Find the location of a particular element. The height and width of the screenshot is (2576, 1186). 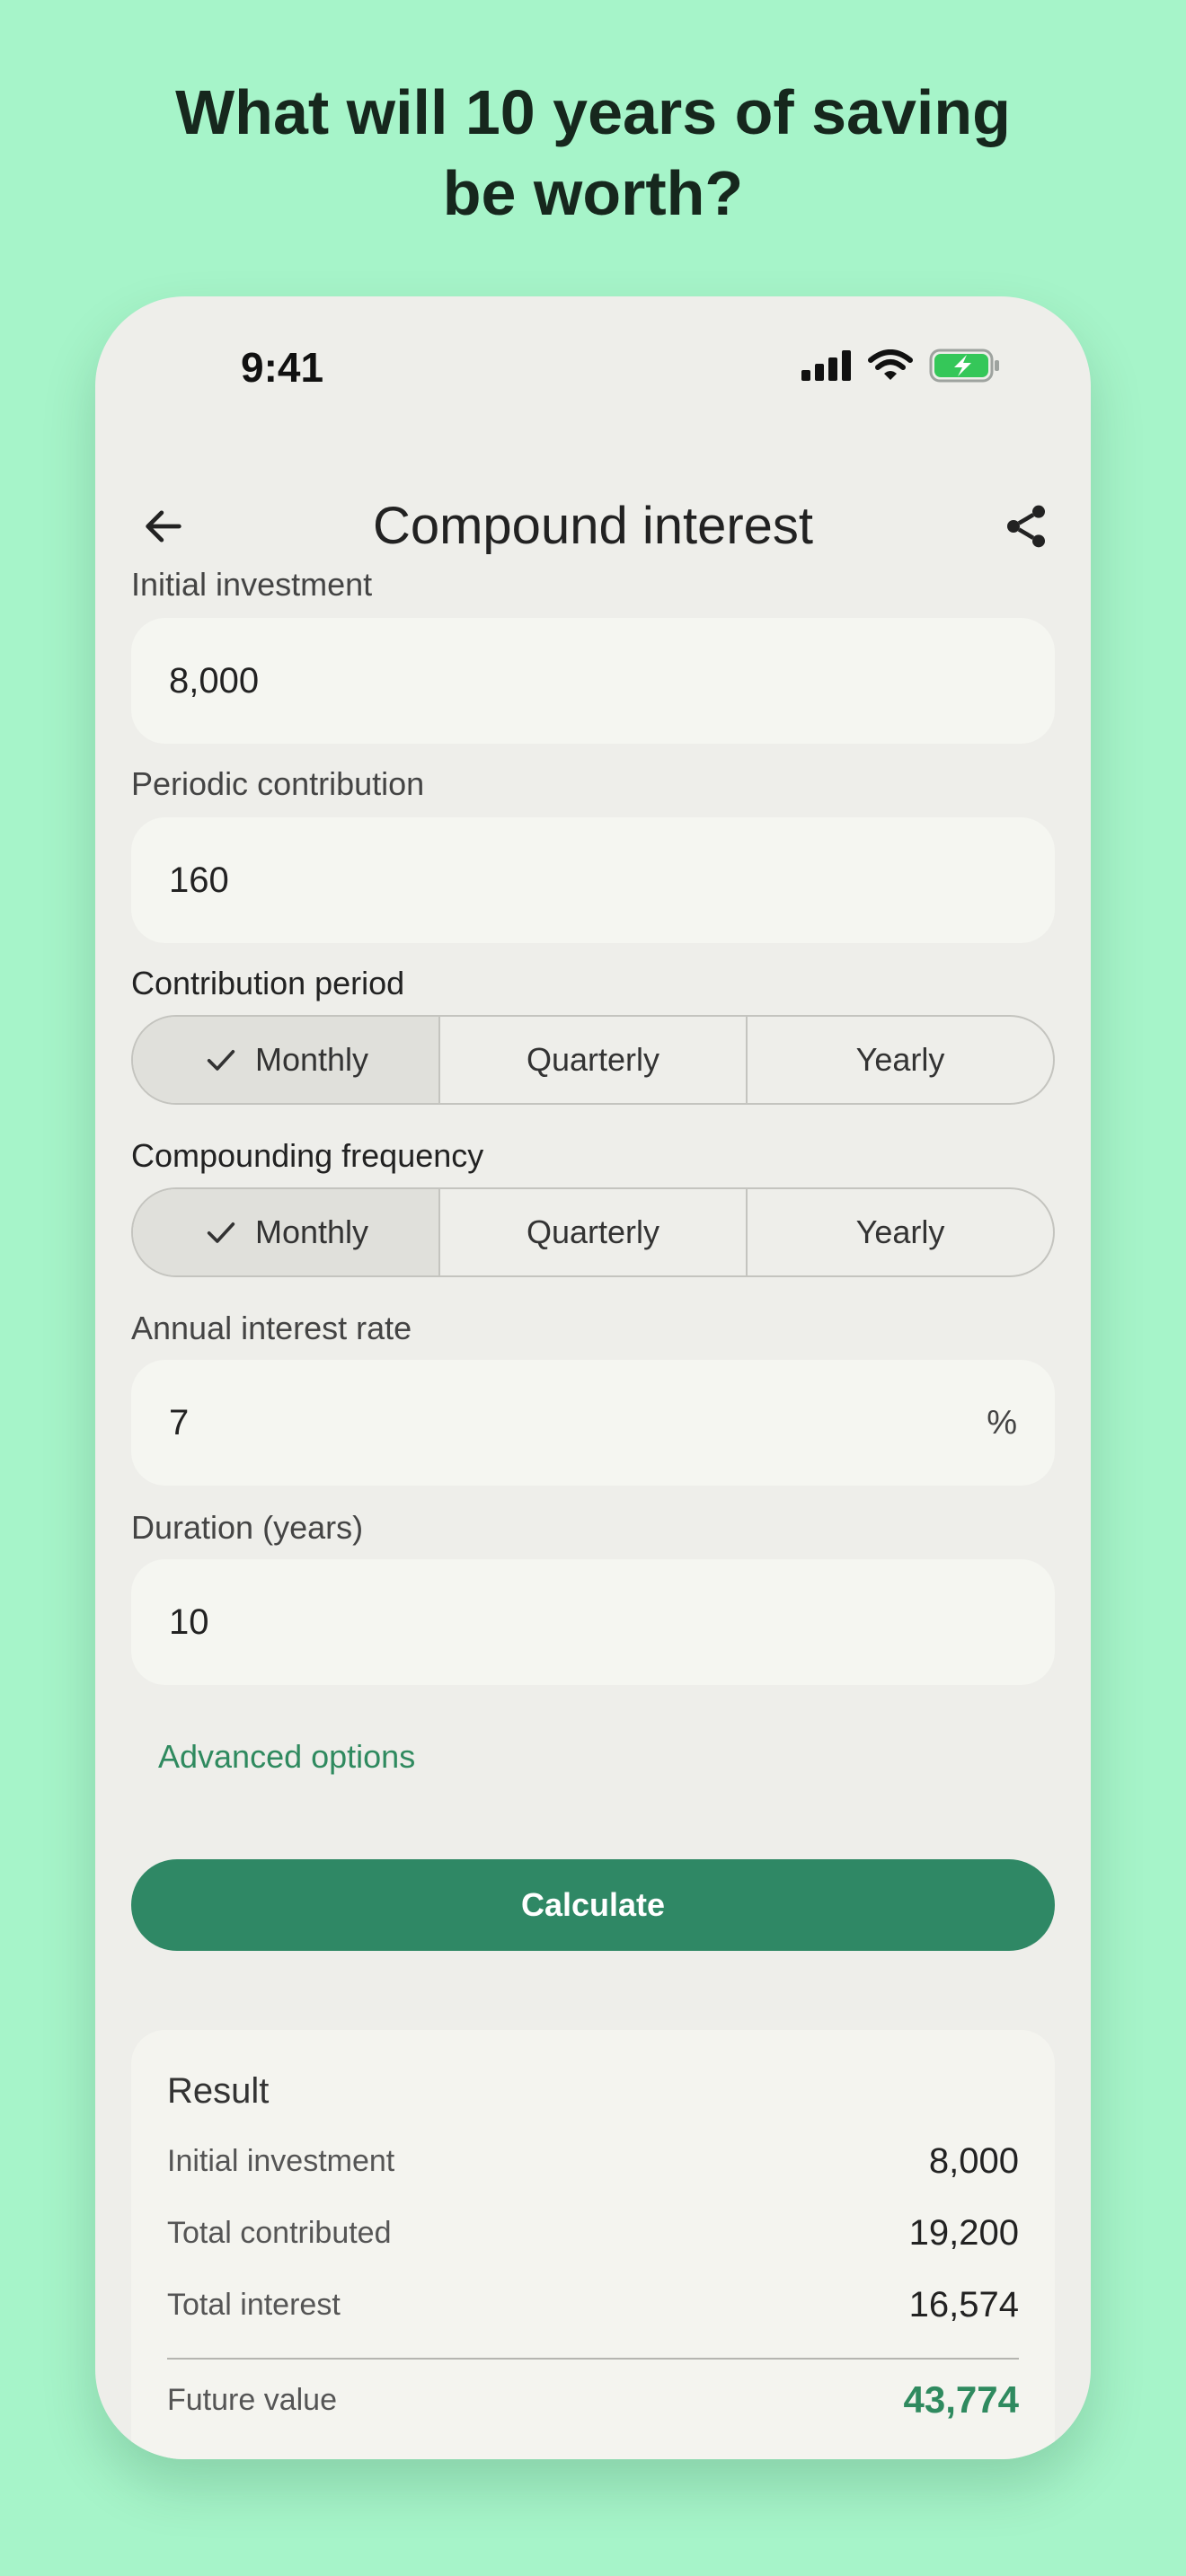

periodic-contribution-value: 160 is located at coordinates (199, 880).